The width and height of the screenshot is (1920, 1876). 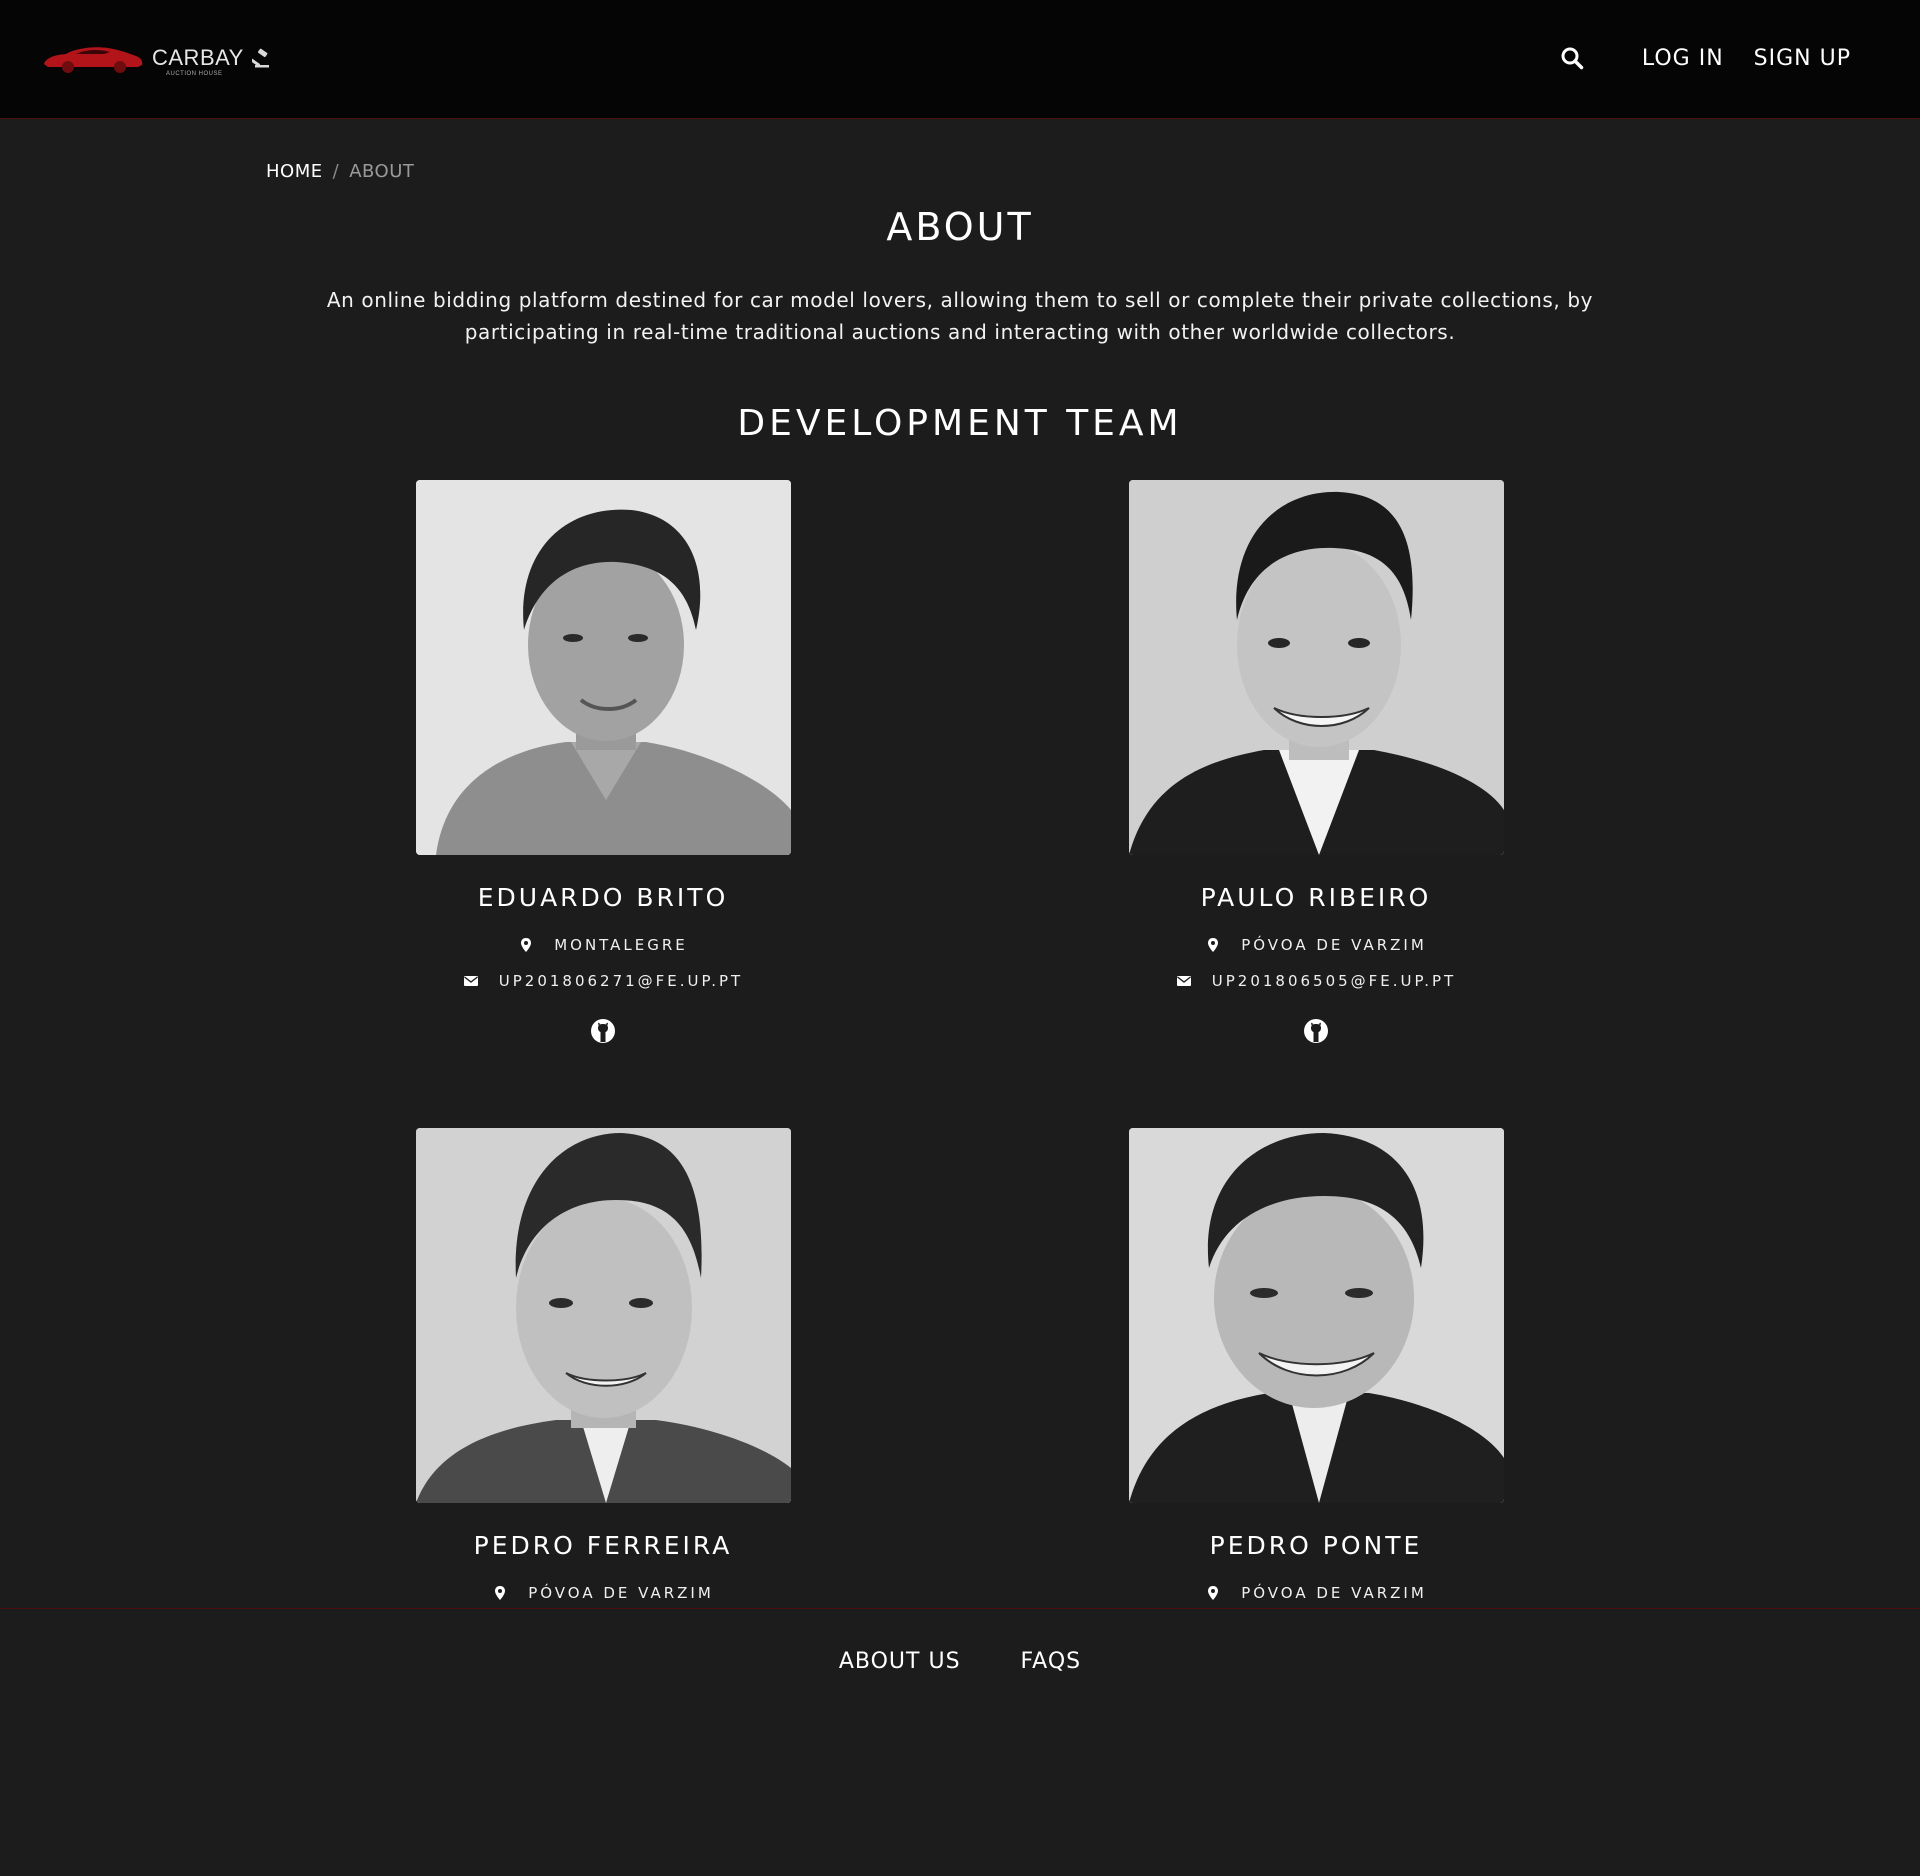 What do you see at coordinates (621, 945) in the screenshot?
I see `member-location-text: MONTALEGRE` at bounding box center [621, 945].